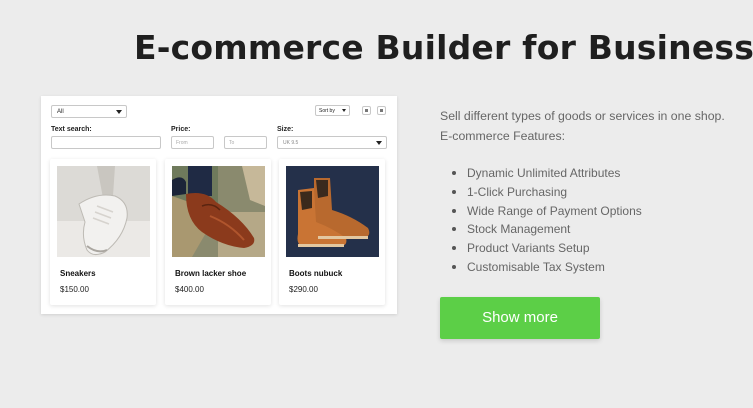  Describe the element at coordinates (503, 136) in the screenshot. I see `description-line: E-commerce Features:` at that location.